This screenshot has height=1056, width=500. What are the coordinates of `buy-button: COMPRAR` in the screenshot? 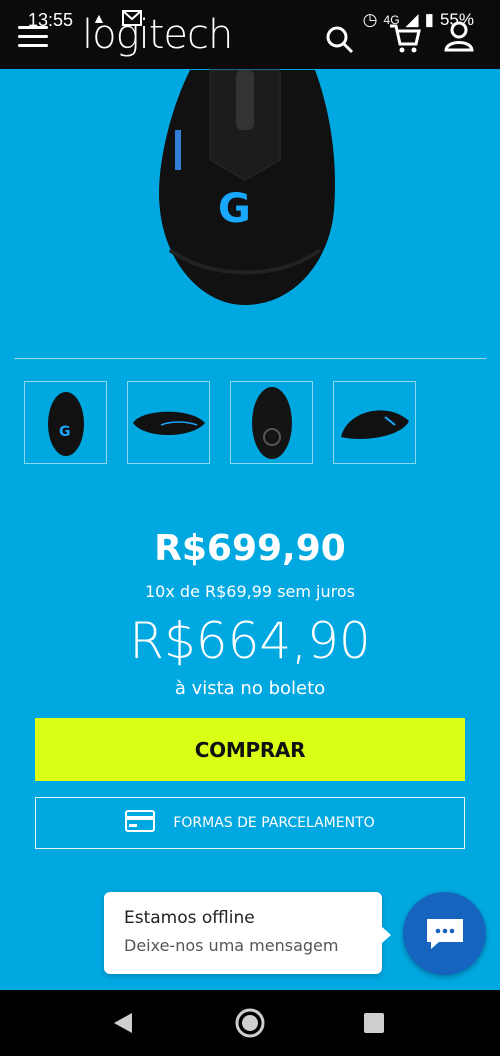 It's located at (250, 749).